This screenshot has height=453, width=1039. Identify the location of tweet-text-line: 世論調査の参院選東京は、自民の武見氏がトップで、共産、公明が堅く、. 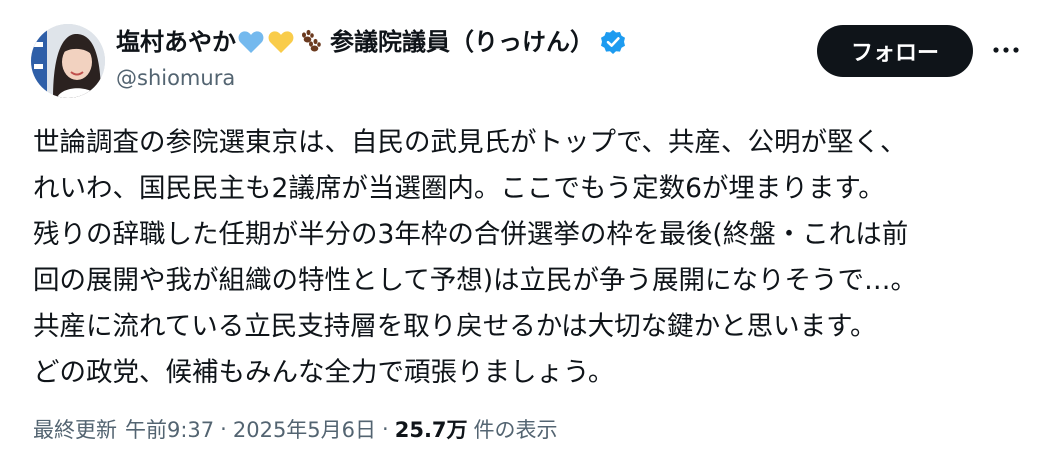
(470, 142).